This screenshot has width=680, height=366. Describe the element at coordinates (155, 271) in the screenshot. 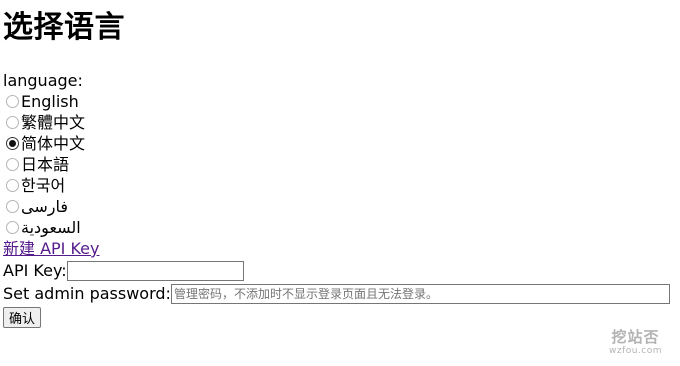

I see `api-key-input` at that location.